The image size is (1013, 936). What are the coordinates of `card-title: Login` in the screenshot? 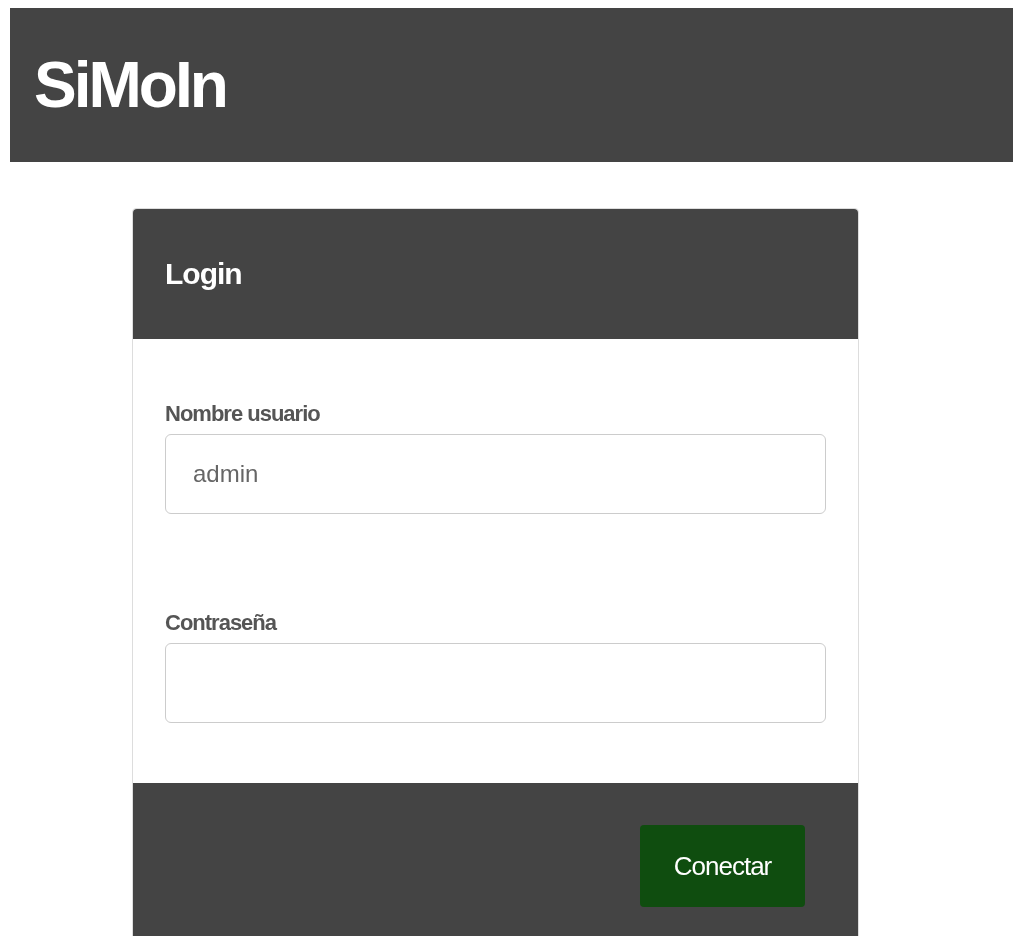 It's located at (203, 274).